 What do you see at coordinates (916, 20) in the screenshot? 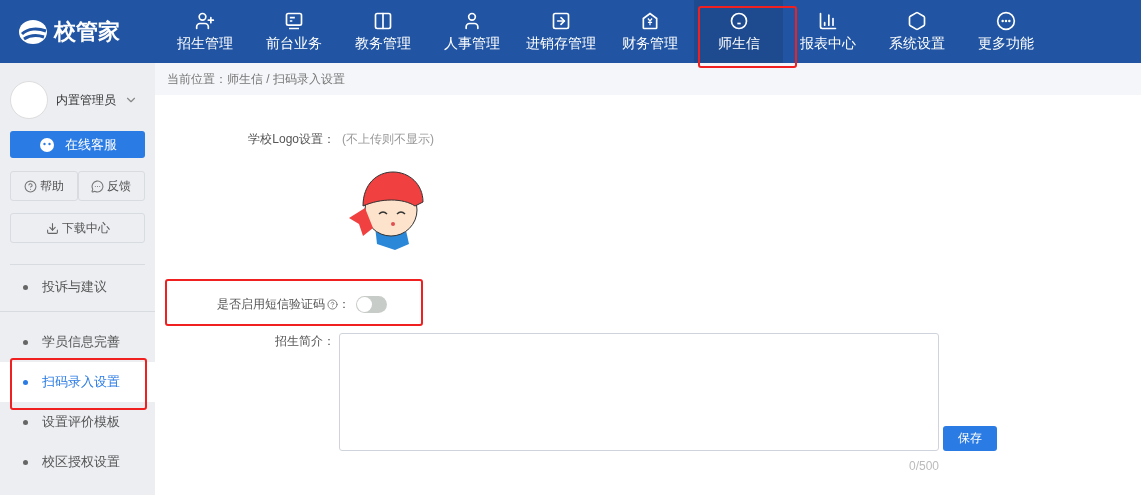
I see `settings-icon` at bounding box center [916, 20].